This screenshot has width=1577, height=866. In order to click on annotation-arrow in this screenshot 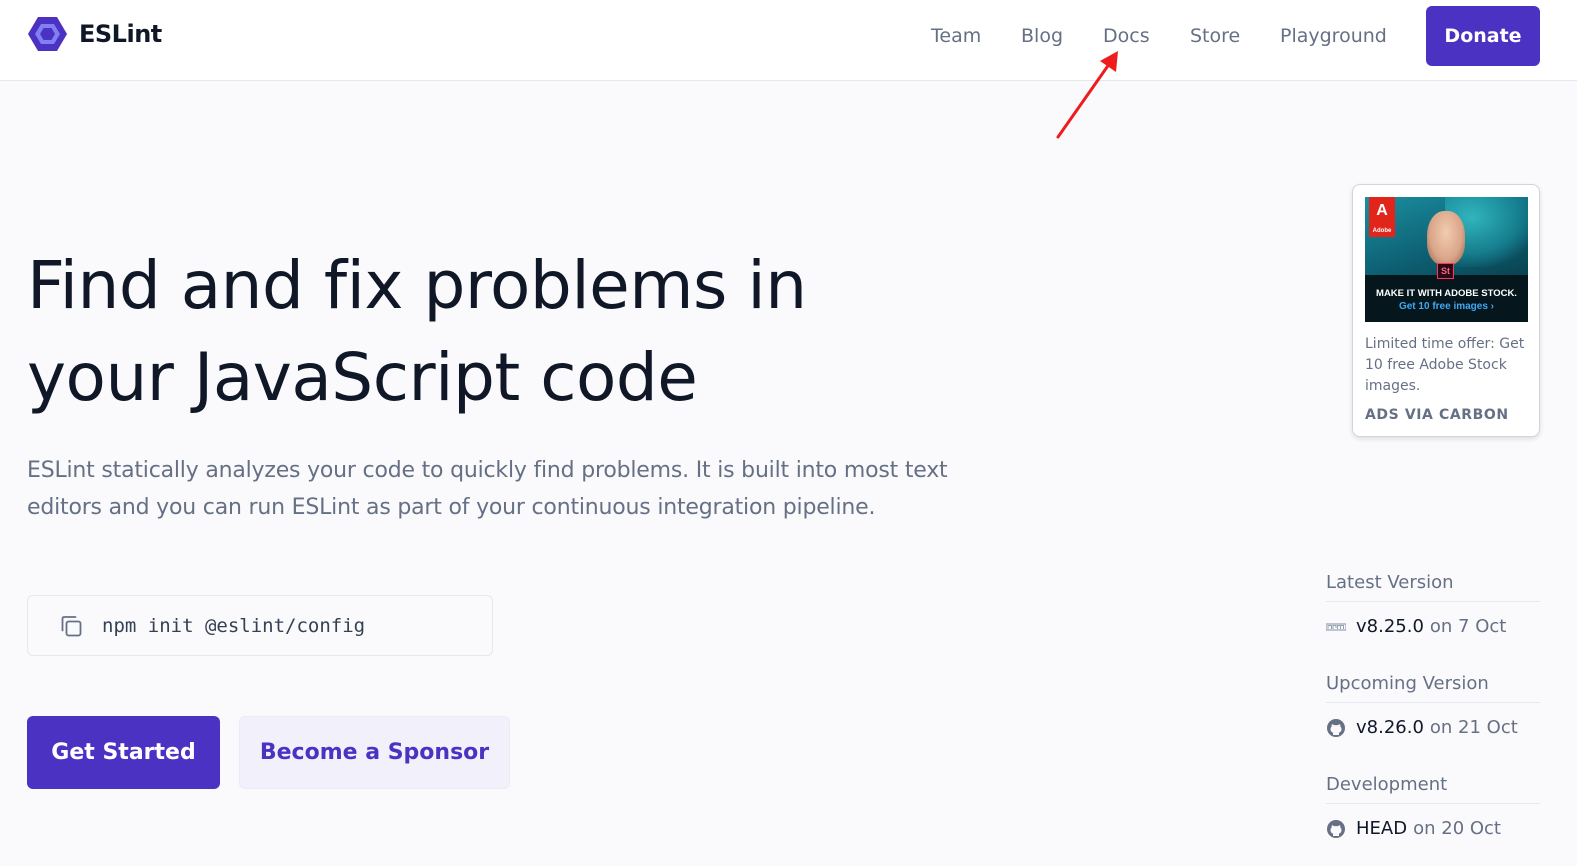, I will do `click(1087, 95)`.